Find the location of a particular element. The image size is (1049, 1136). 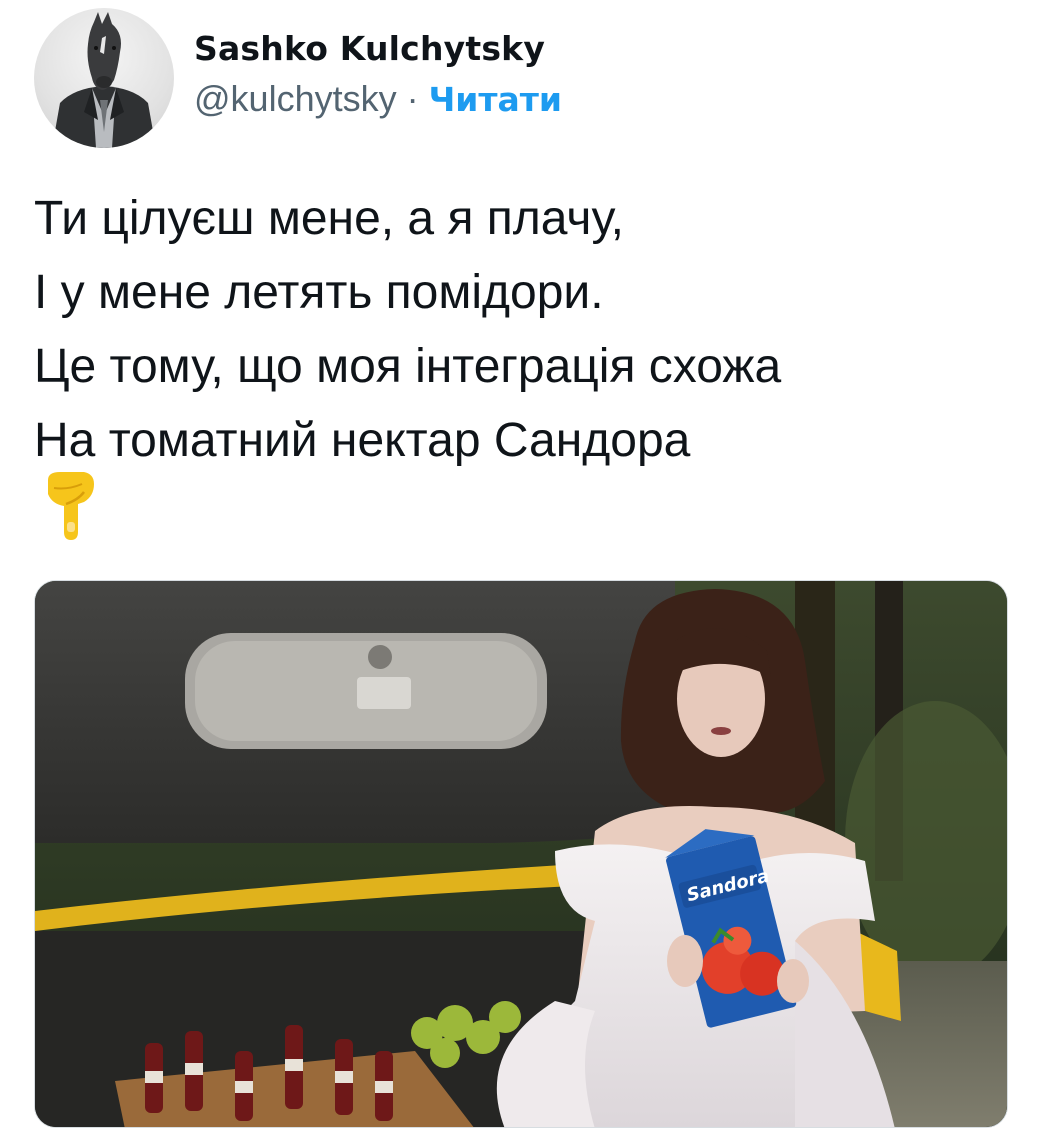

tweet-header: Sashko Kulchytsky @kulchytsky · Читати is located at coordinates (298, 78).